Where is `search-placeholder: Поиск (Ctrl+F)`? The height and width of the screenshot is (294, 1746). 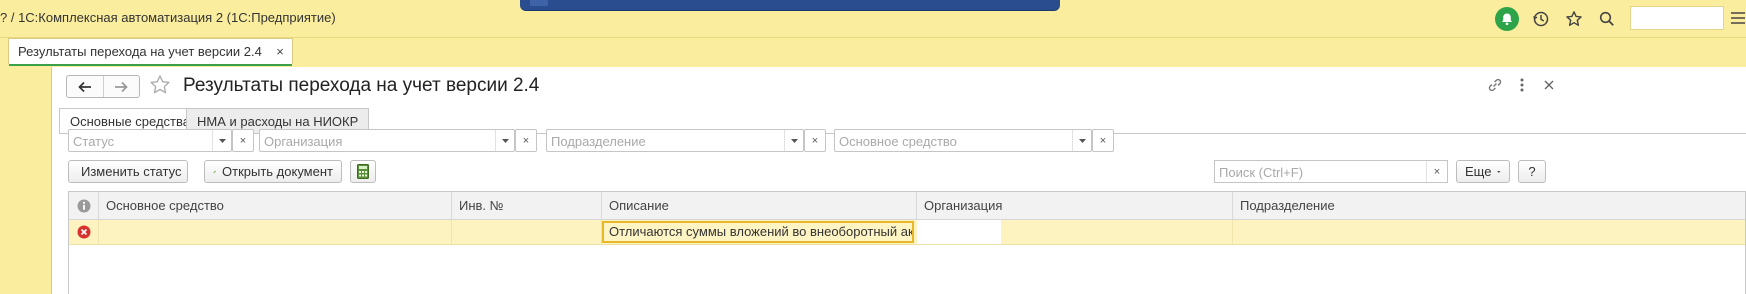
search-placeholder: Поиск (Ctrl+F) is located at coordinates (1261, 172).